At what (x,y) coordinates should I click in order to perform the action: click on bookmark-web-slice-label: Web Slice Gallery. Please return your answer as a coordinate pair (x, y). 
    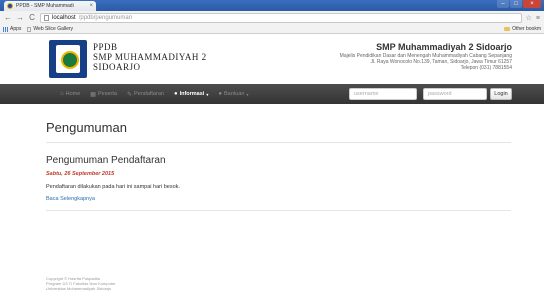
    Looking at the image, I should click on (53, 29).